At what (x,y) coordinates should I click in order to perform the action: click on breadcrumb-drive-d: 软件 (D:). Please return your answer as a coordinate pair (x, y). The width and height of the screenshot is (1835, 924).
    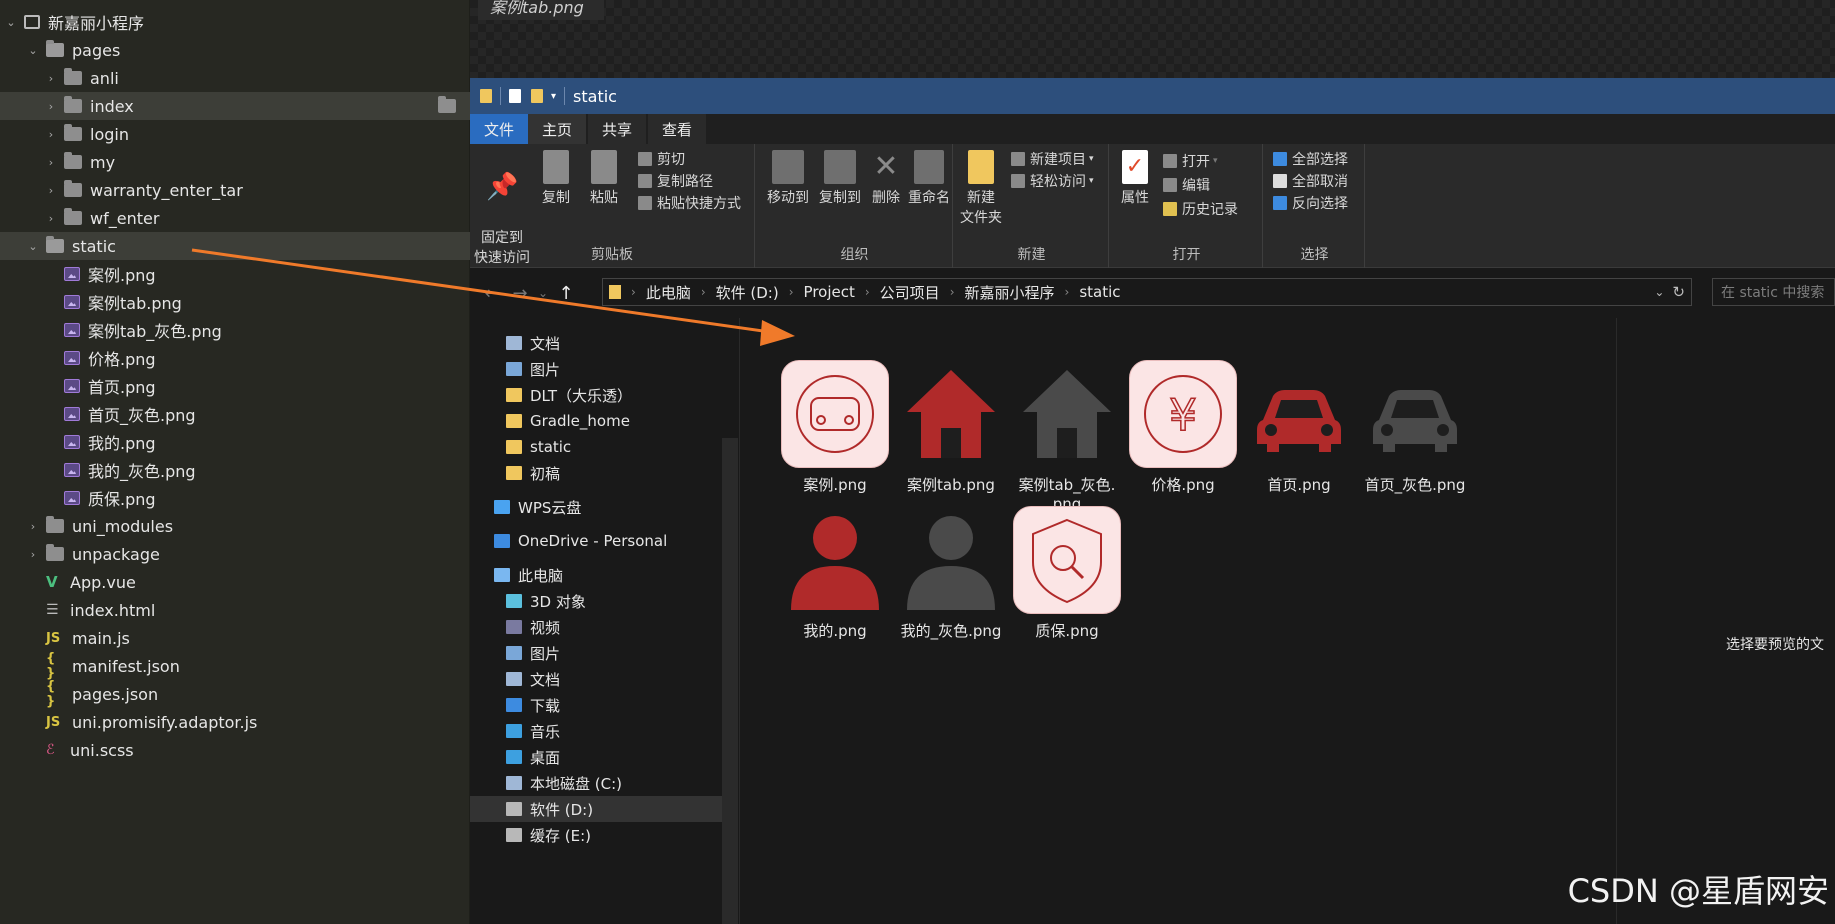
    Looking at the image, I should click on (747, 292).